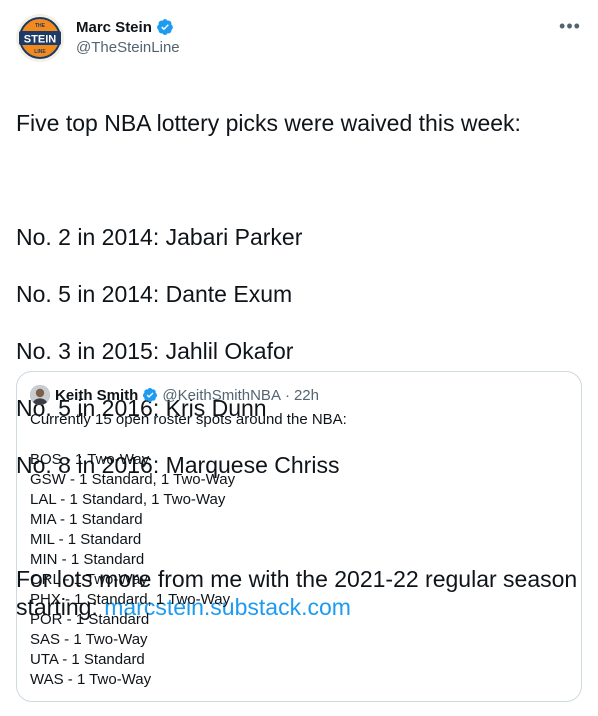 The height and width of the screenshot is (716, 598). Describe the element at coordinates (90, 619) in the screenshot. I see `roster-line: POR - 1 Standard` at that location.